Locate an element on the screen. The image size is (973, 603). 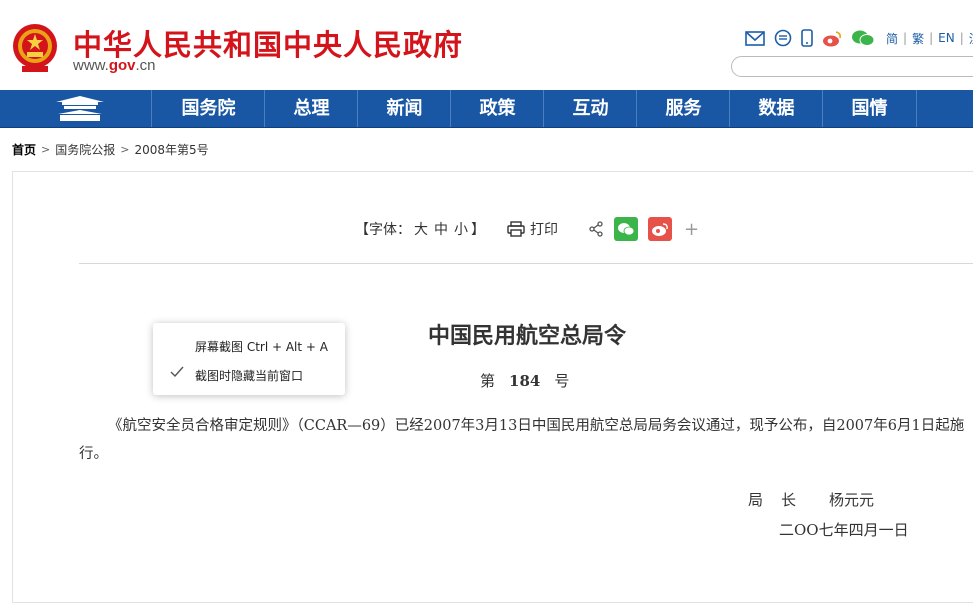
lang-traditional: 繁 is located at coordinates (918, 38).